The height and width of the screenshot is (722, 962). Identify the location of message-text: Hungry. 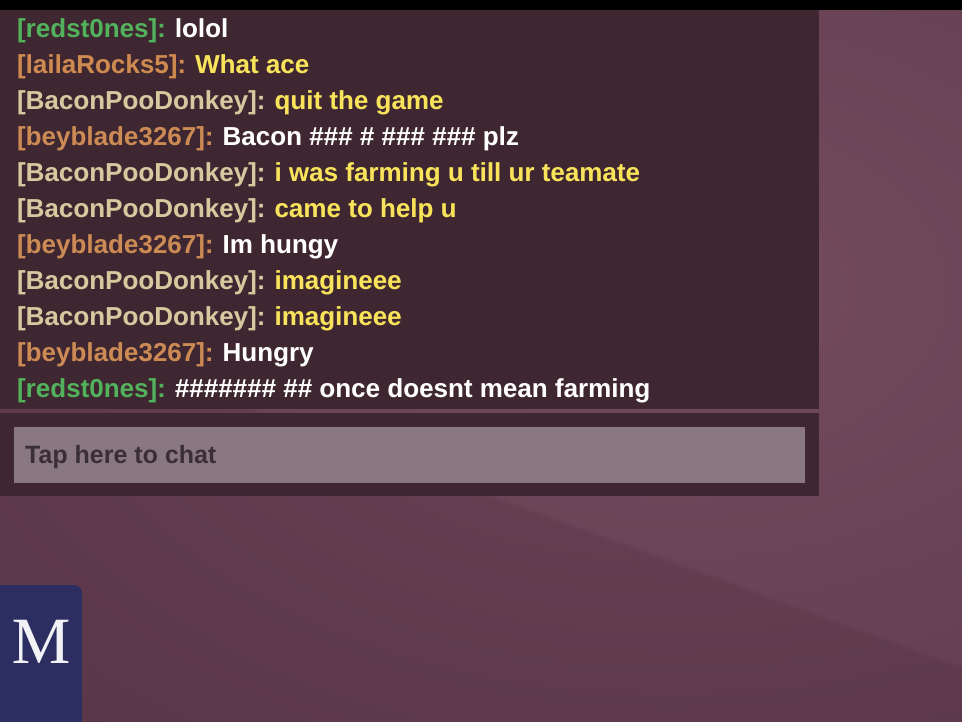
(268, 352).